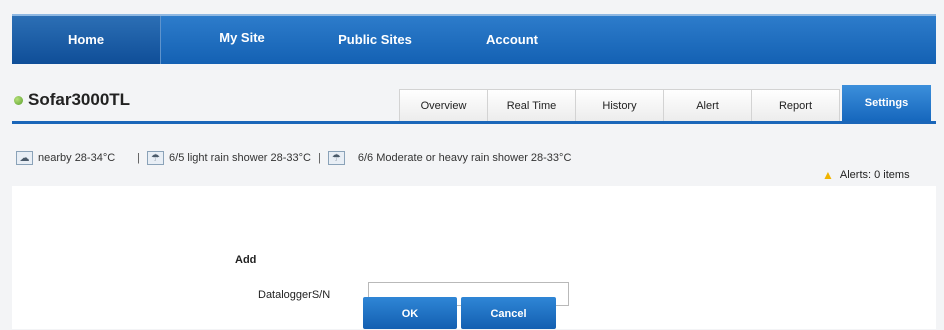  Describe the element at coordinates (79, 99) in the screenshot. I see `device-name: Sofar3000TL` at that location.